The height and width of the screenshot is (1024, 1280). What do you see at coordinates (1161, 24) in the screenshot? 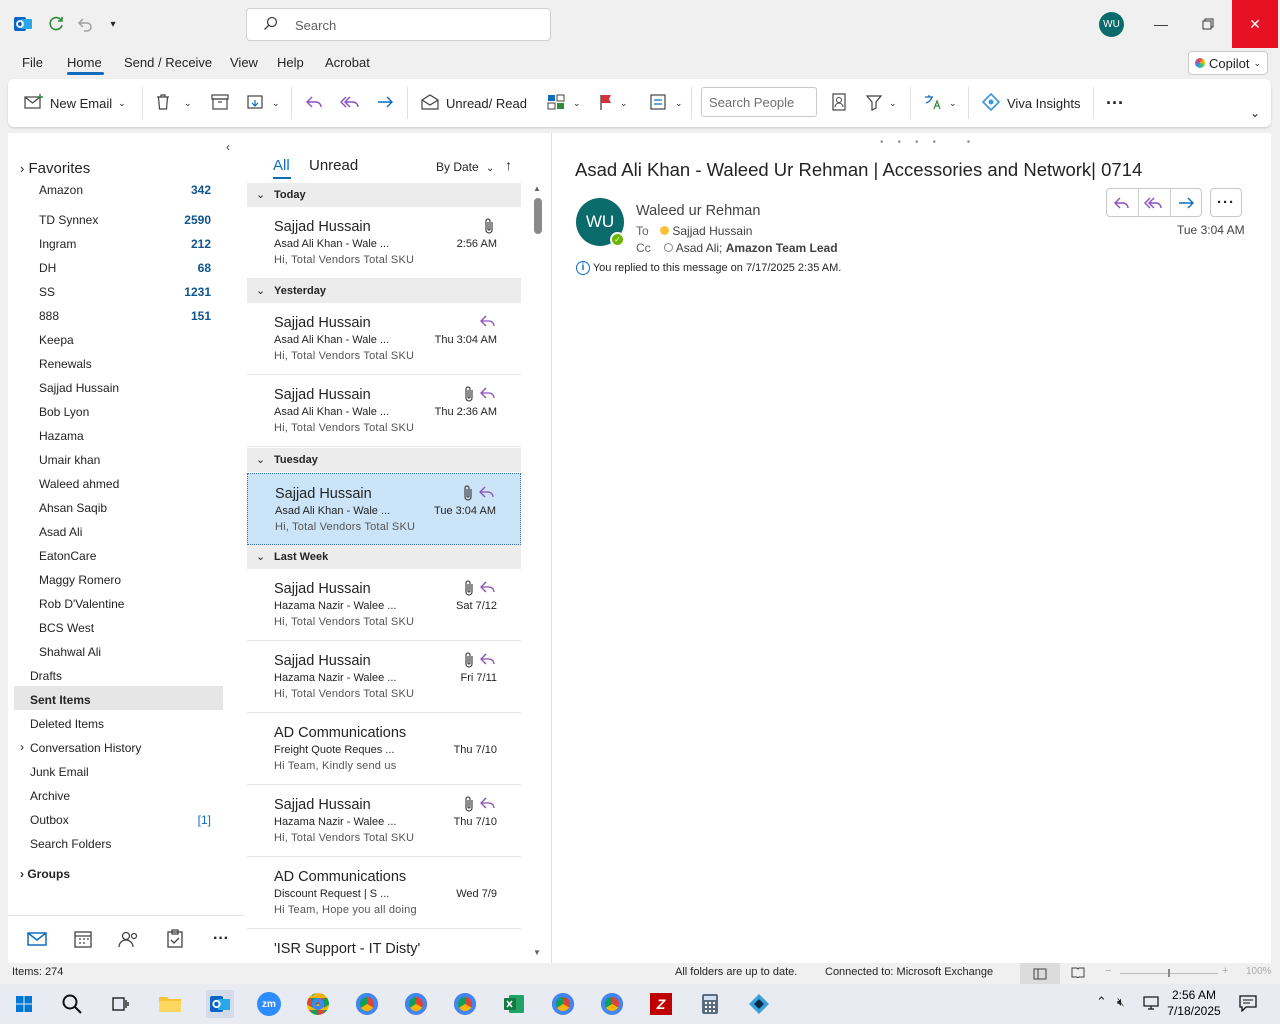
I see `minimize-icon: —` at bounding box center [1161, 24].